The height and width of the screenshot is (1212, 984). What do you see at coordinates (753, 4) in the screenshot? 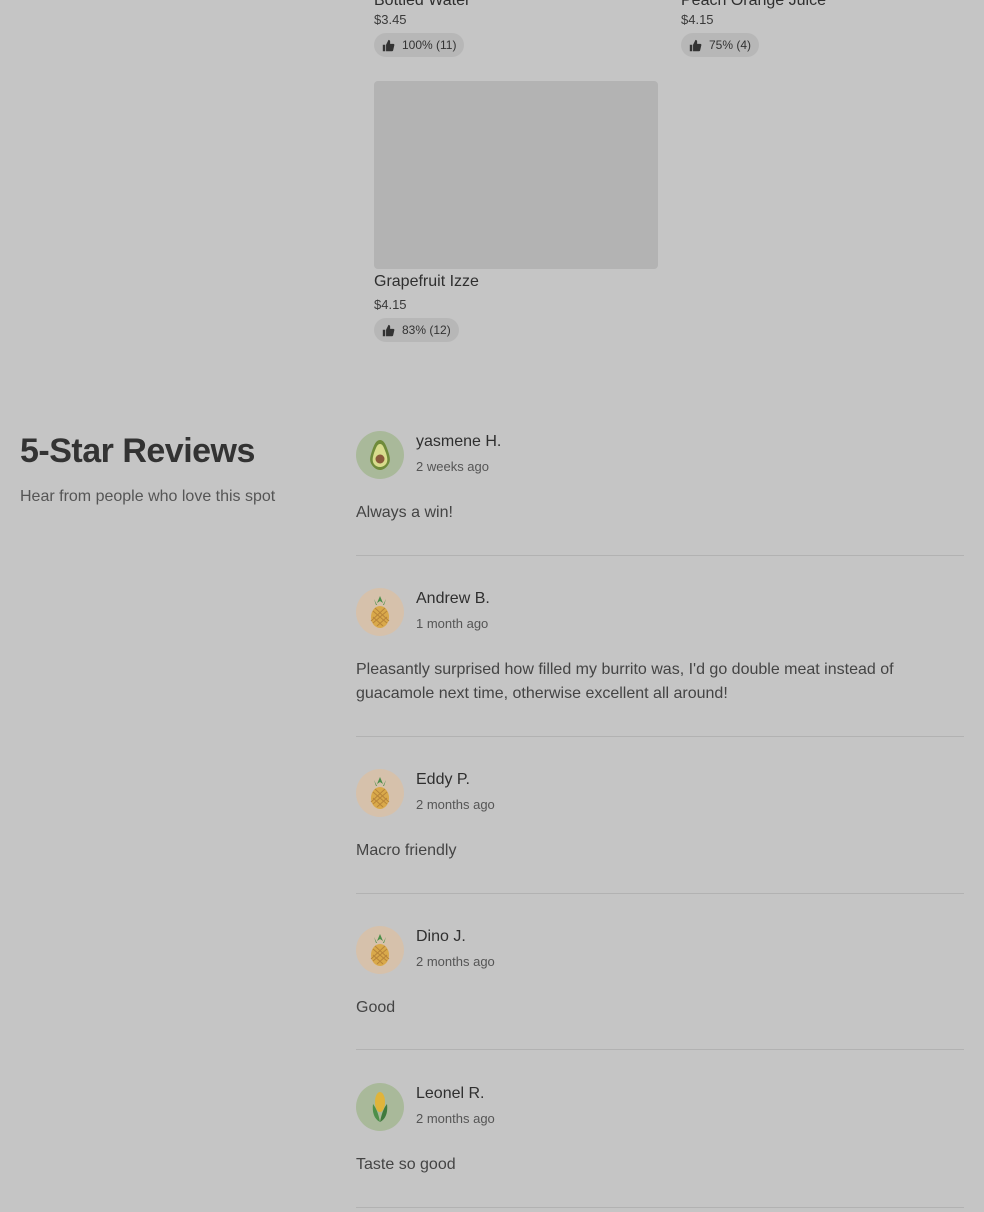
I see `product-name: Peach Orange Juice` at bounding box center [753, 4].